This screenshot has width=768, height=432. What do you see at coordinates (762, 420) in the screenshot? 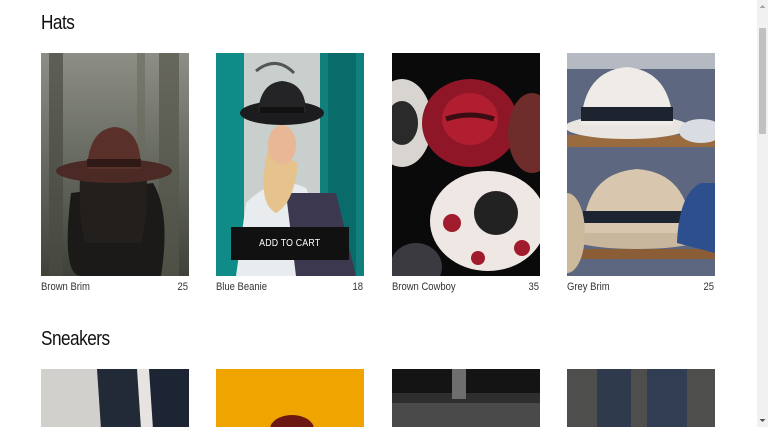
I see `scroll-down-arrow-icon` at bounding box center [762, 420].